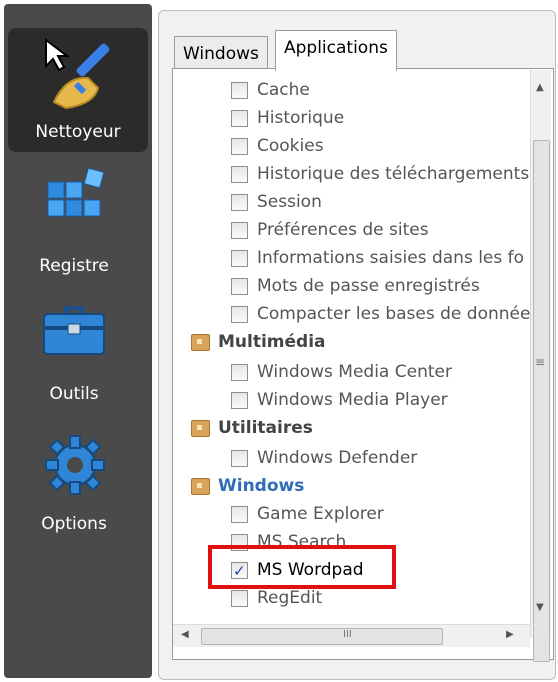 This screenshot has width=558, height=682. What do you see at coordinates (302, 567) in the screenshot?
I see `annotation-highlight-box` at bounding box center [302, 567].